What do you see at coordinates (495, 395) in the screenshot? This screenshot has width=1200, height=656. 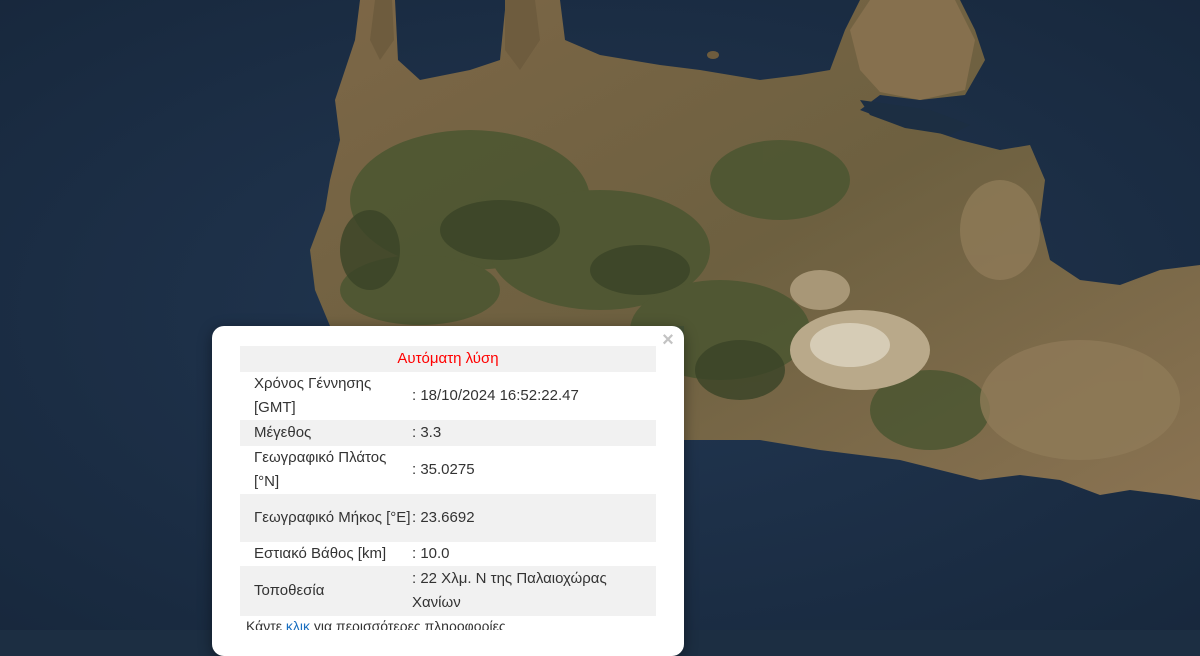 I see `row-value: : 18/10/2024 16:52:22.47` at bounding box center [495, 395].